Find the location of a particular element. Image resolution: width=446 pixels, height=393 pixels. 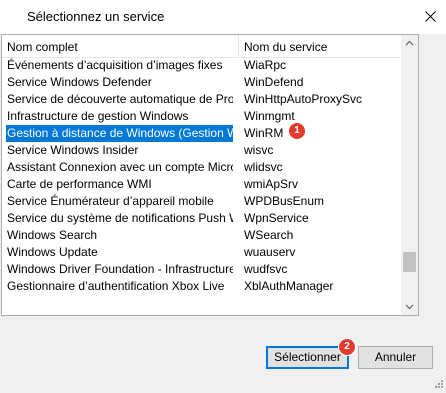

scroll-up-arrow-icon is located at coordinates (409, 43).